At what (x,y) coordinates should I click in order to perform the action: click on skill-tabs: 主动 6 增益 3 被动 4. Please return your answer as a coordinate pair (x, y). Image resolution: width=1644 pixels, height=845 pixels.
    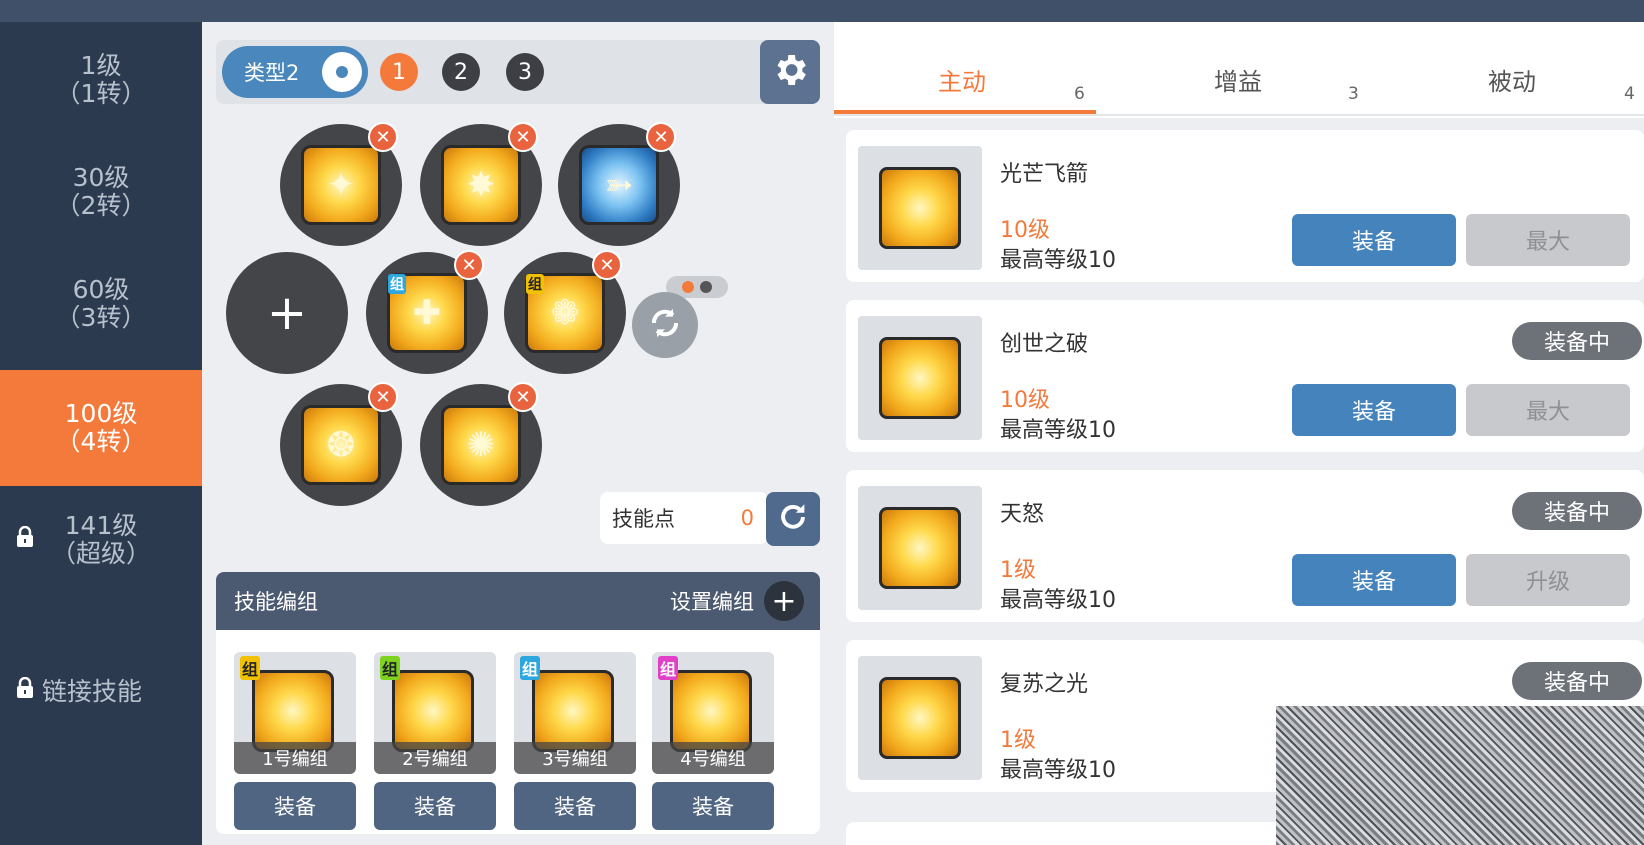
    Looking at the image, I should click on (1239, 70).